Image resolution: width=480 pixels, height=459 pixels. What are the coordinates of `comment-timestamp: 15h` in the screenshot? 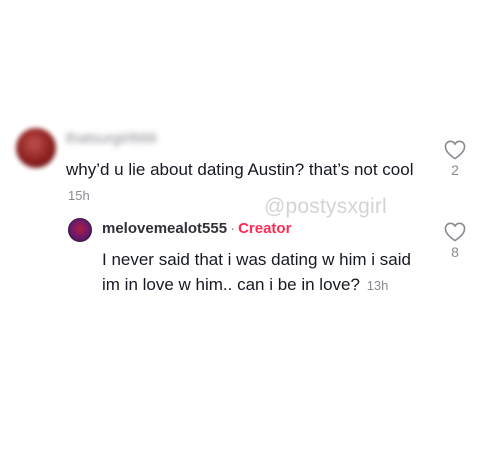 It's located at (79, 195).